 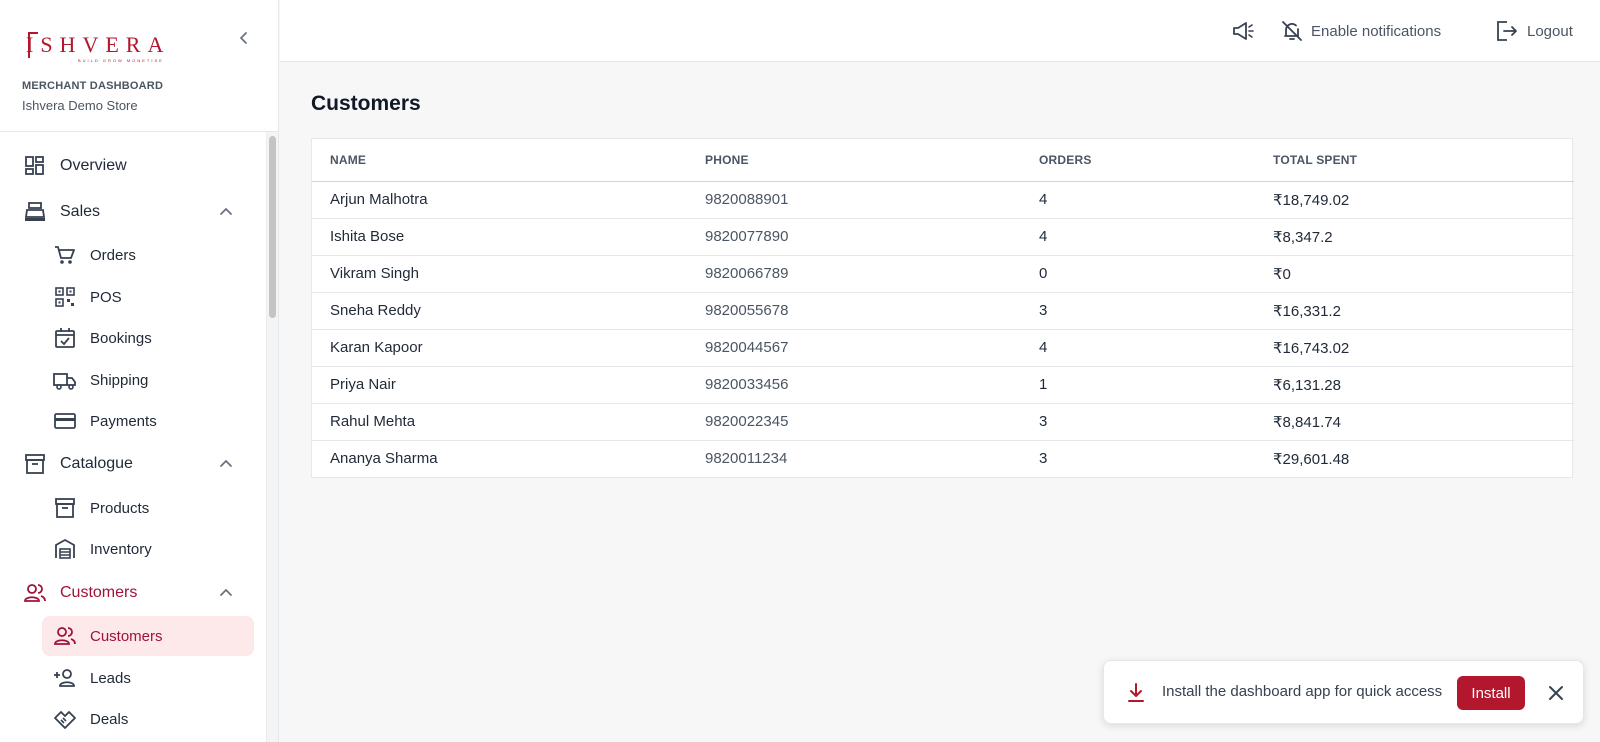 I want to click on ishvera-logo: ISHVERA BUILD GROW MONETISE, so click(x=106, y=48).